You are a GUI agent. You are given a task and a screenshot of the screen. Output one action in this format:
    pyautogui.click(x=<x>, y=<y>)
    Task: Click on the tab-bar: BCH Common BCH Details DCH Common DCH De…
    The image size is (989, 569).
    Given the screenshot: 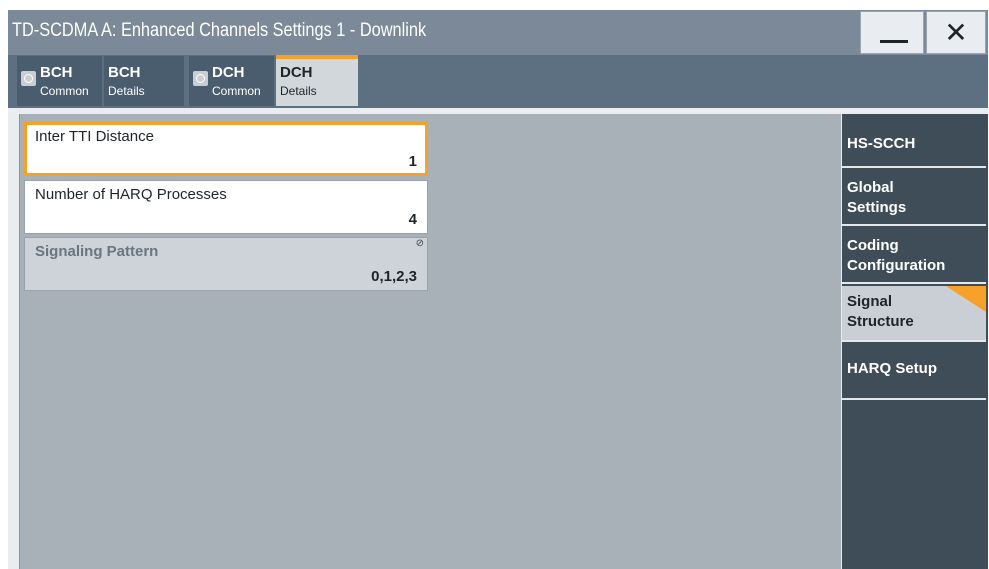 What is the action you would take?
    pyautogui.click(x=498, y=81)
    